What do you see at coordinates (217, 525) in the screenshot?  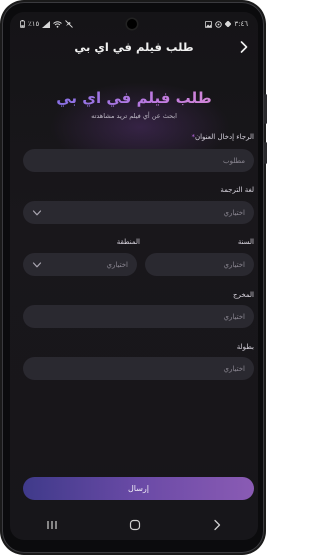 I see `back-nav-icon` at bounding box center [217, 525].